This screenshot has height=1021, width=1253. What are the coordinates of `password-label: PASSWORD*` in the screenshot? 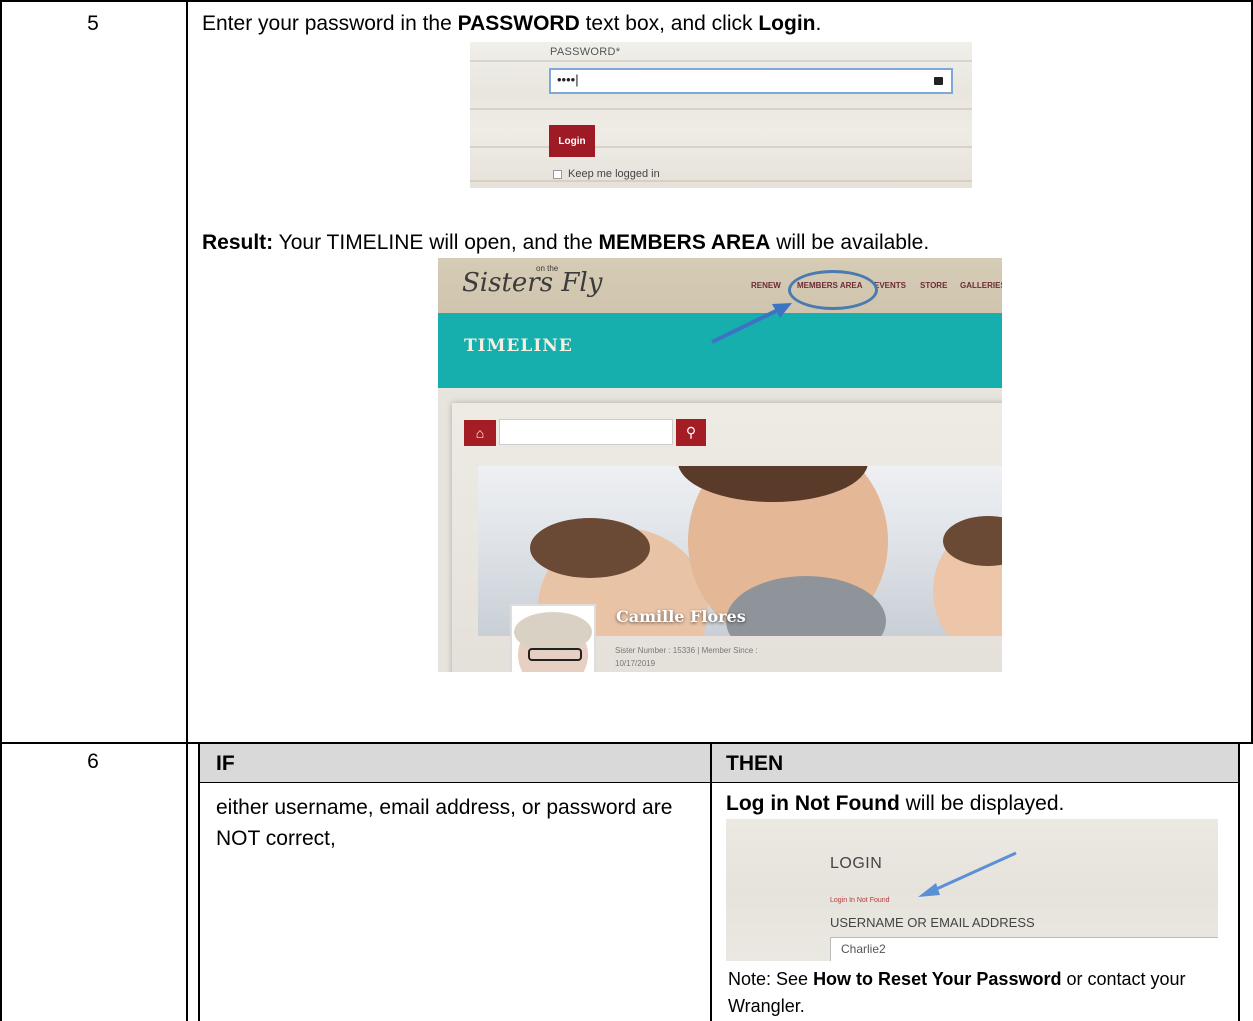 It's located at (585, 52).